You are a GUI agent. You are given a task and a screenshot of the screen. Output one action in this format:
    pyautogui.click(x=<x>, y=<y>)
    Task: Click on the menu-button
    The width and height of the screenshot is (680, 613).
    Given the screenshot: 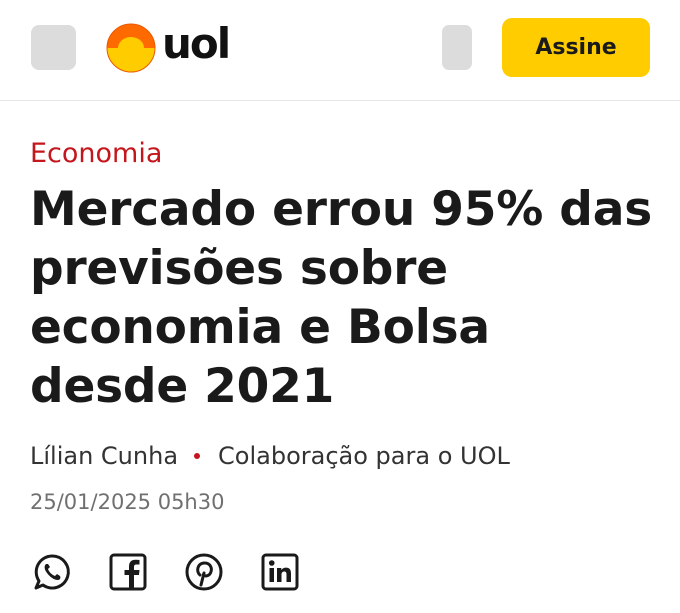 What is the action you would take?
    pyautogui.click(x=53, y=47)
    